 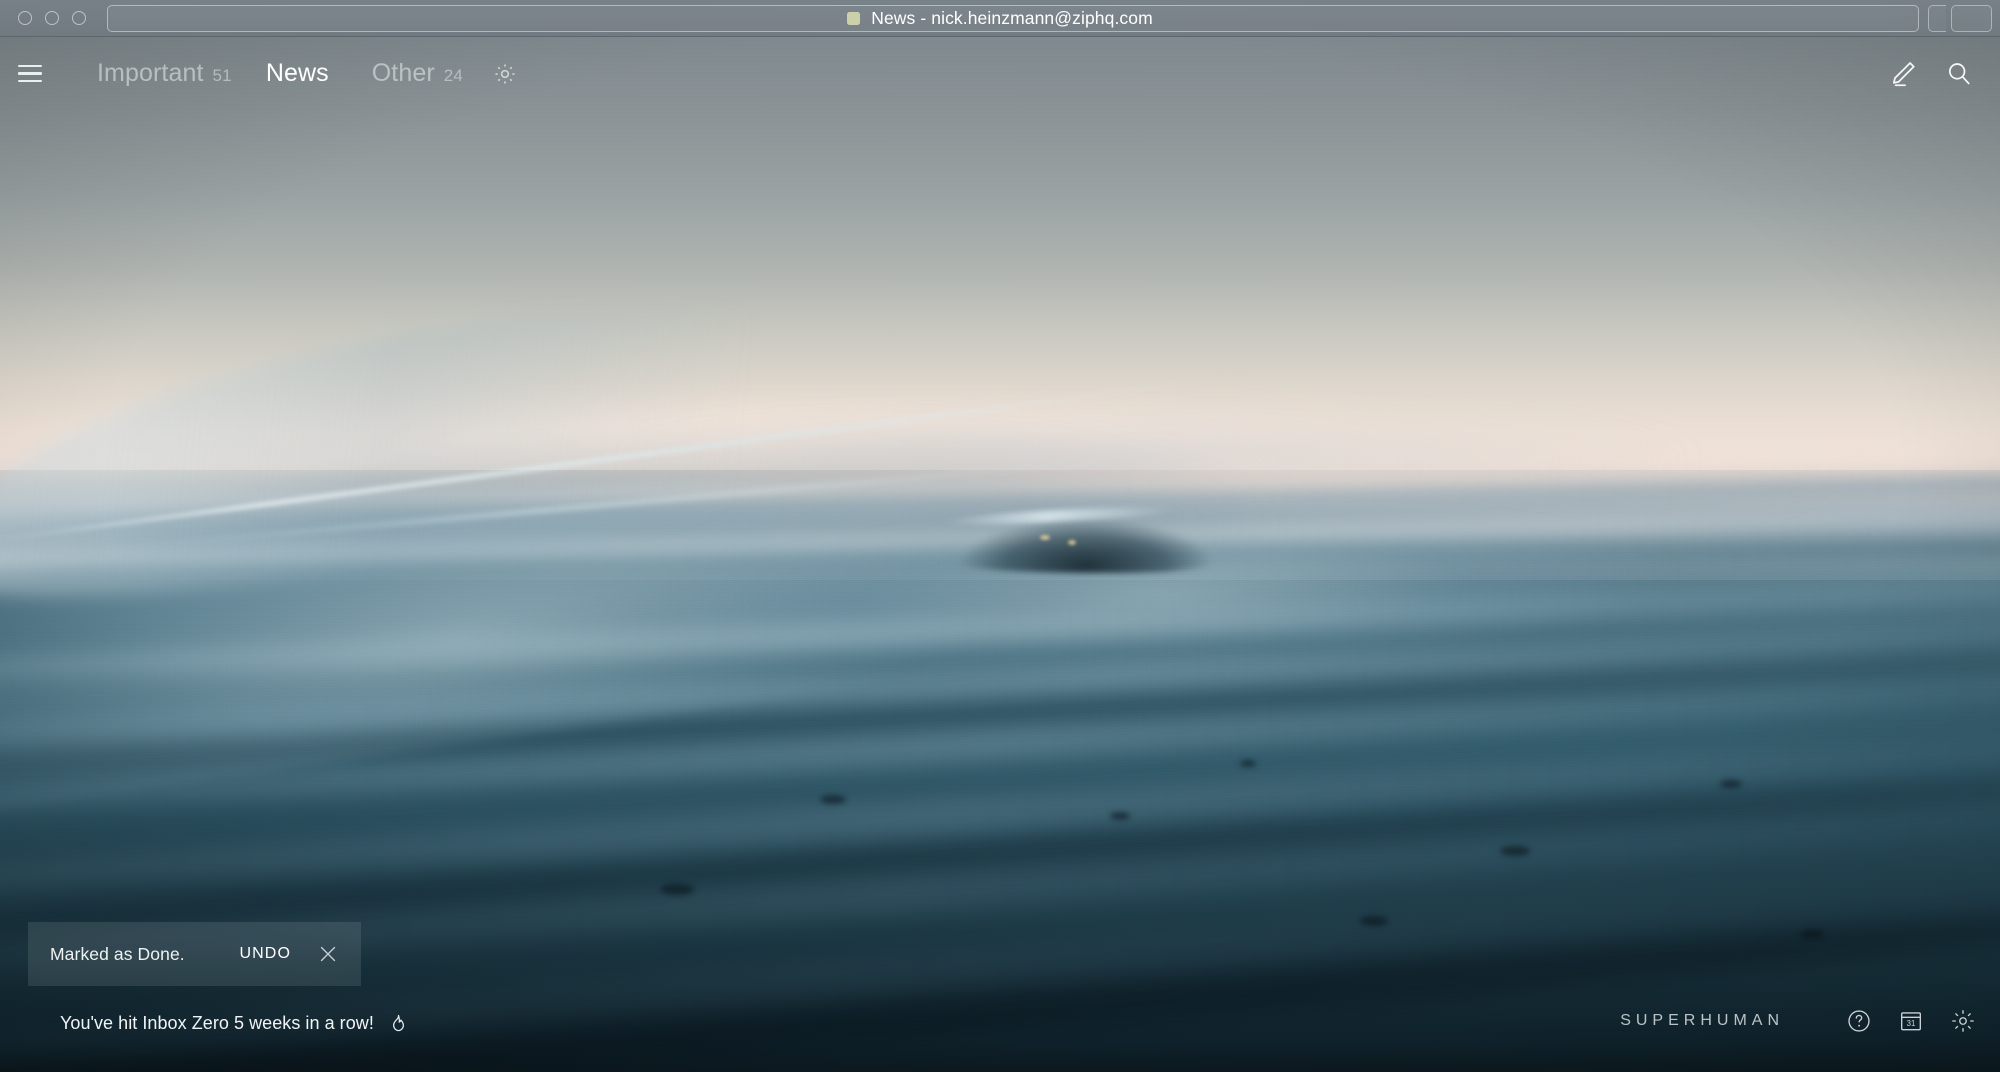 I want to click on titlebar-left-button, so click(x=1937, y=18).